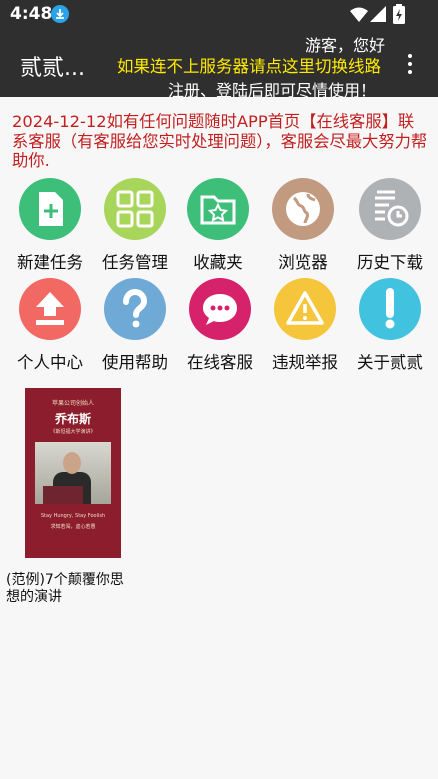 The height and width of the screenshot is (779, 438). What do you see at coordinates (390, 209) in the screenshot?
I see `history-icon` at bounding box center [390, 209].